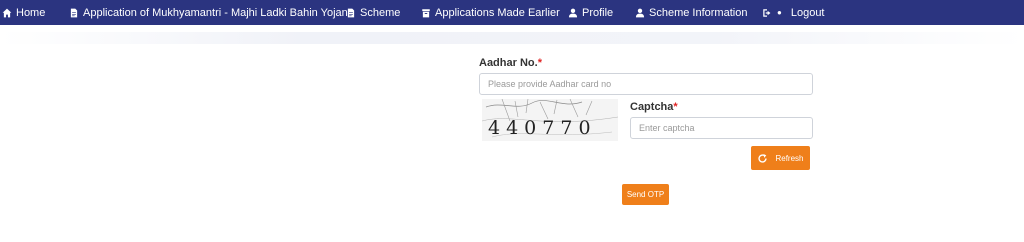 Image resolution: width=1024 pixels, height=242 pixels. I want to click on nav-profile: Profile, so click(590, 12).